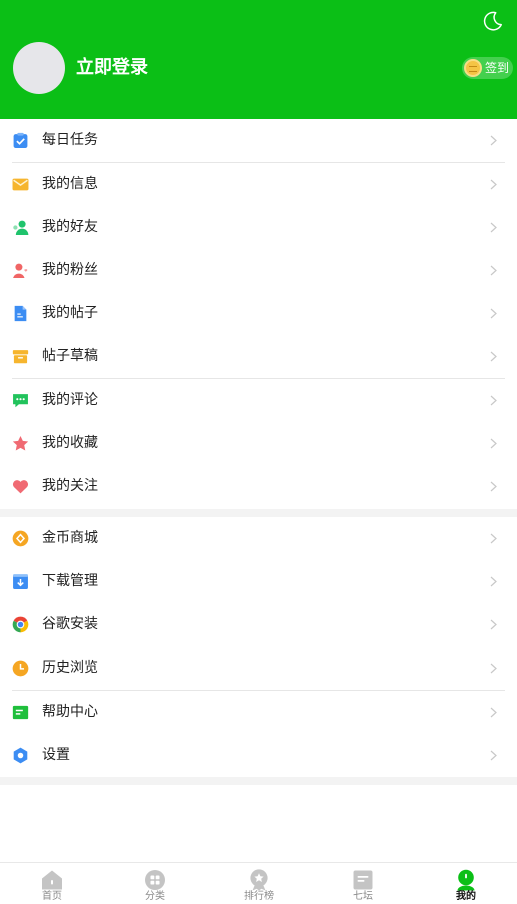 The width and height of the screenshot is (517, 904). What do you see at coordinates (20, 538) in the screenshot?
I see `coin-mall-icon` at bounding box center [20, 538].